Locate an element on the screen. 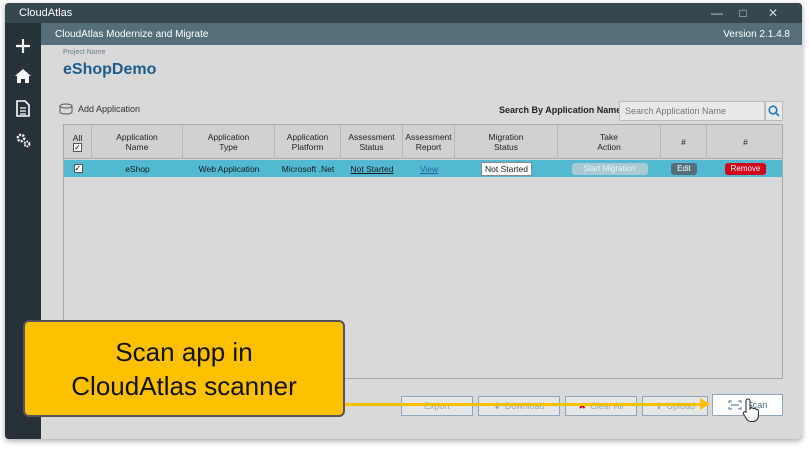 Image resolution: width=809 pixels, height=449 pixels. add-icon is located at coordinates (23, 46).